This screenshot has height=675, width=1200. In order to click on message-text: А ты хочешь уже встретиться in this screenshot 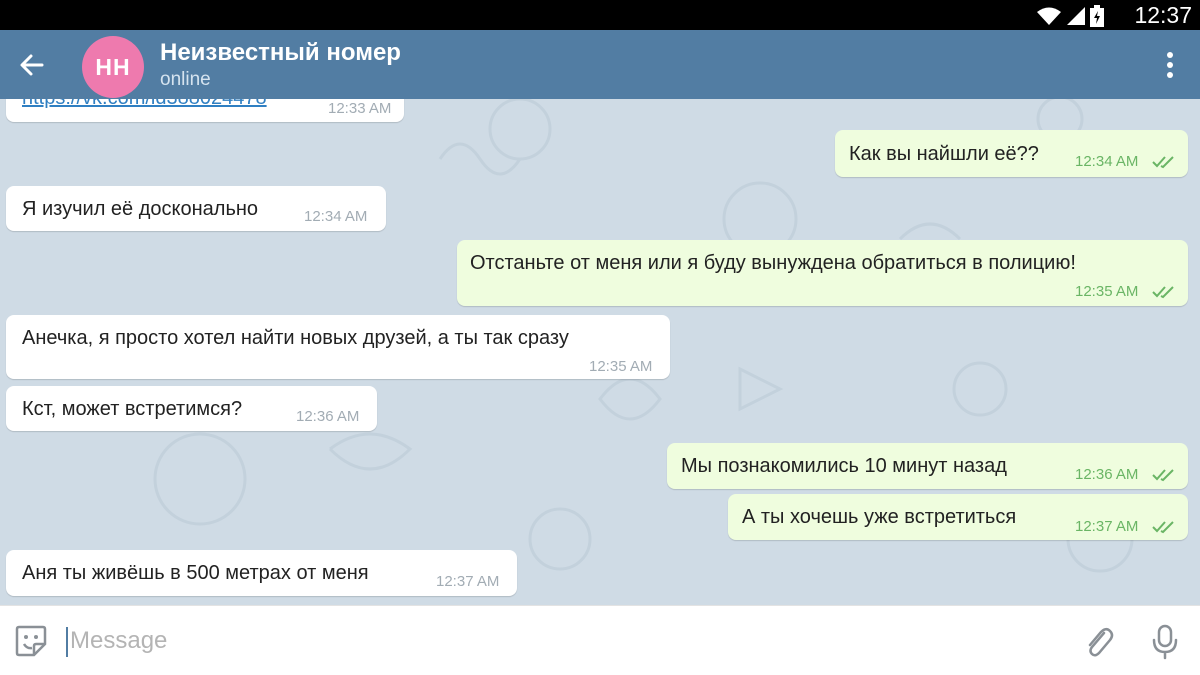, I will do `click(879, 517)`.